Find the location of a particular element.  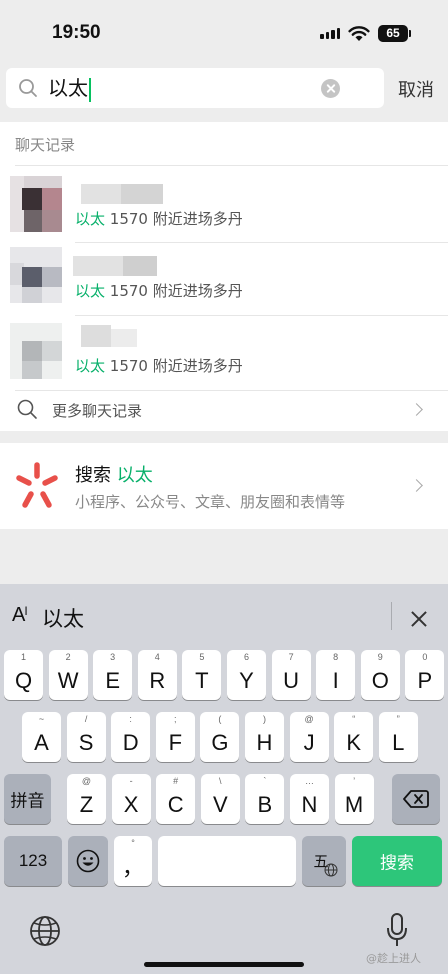

candidate-bar: AI 以太 is located at coordinates (224, 616).